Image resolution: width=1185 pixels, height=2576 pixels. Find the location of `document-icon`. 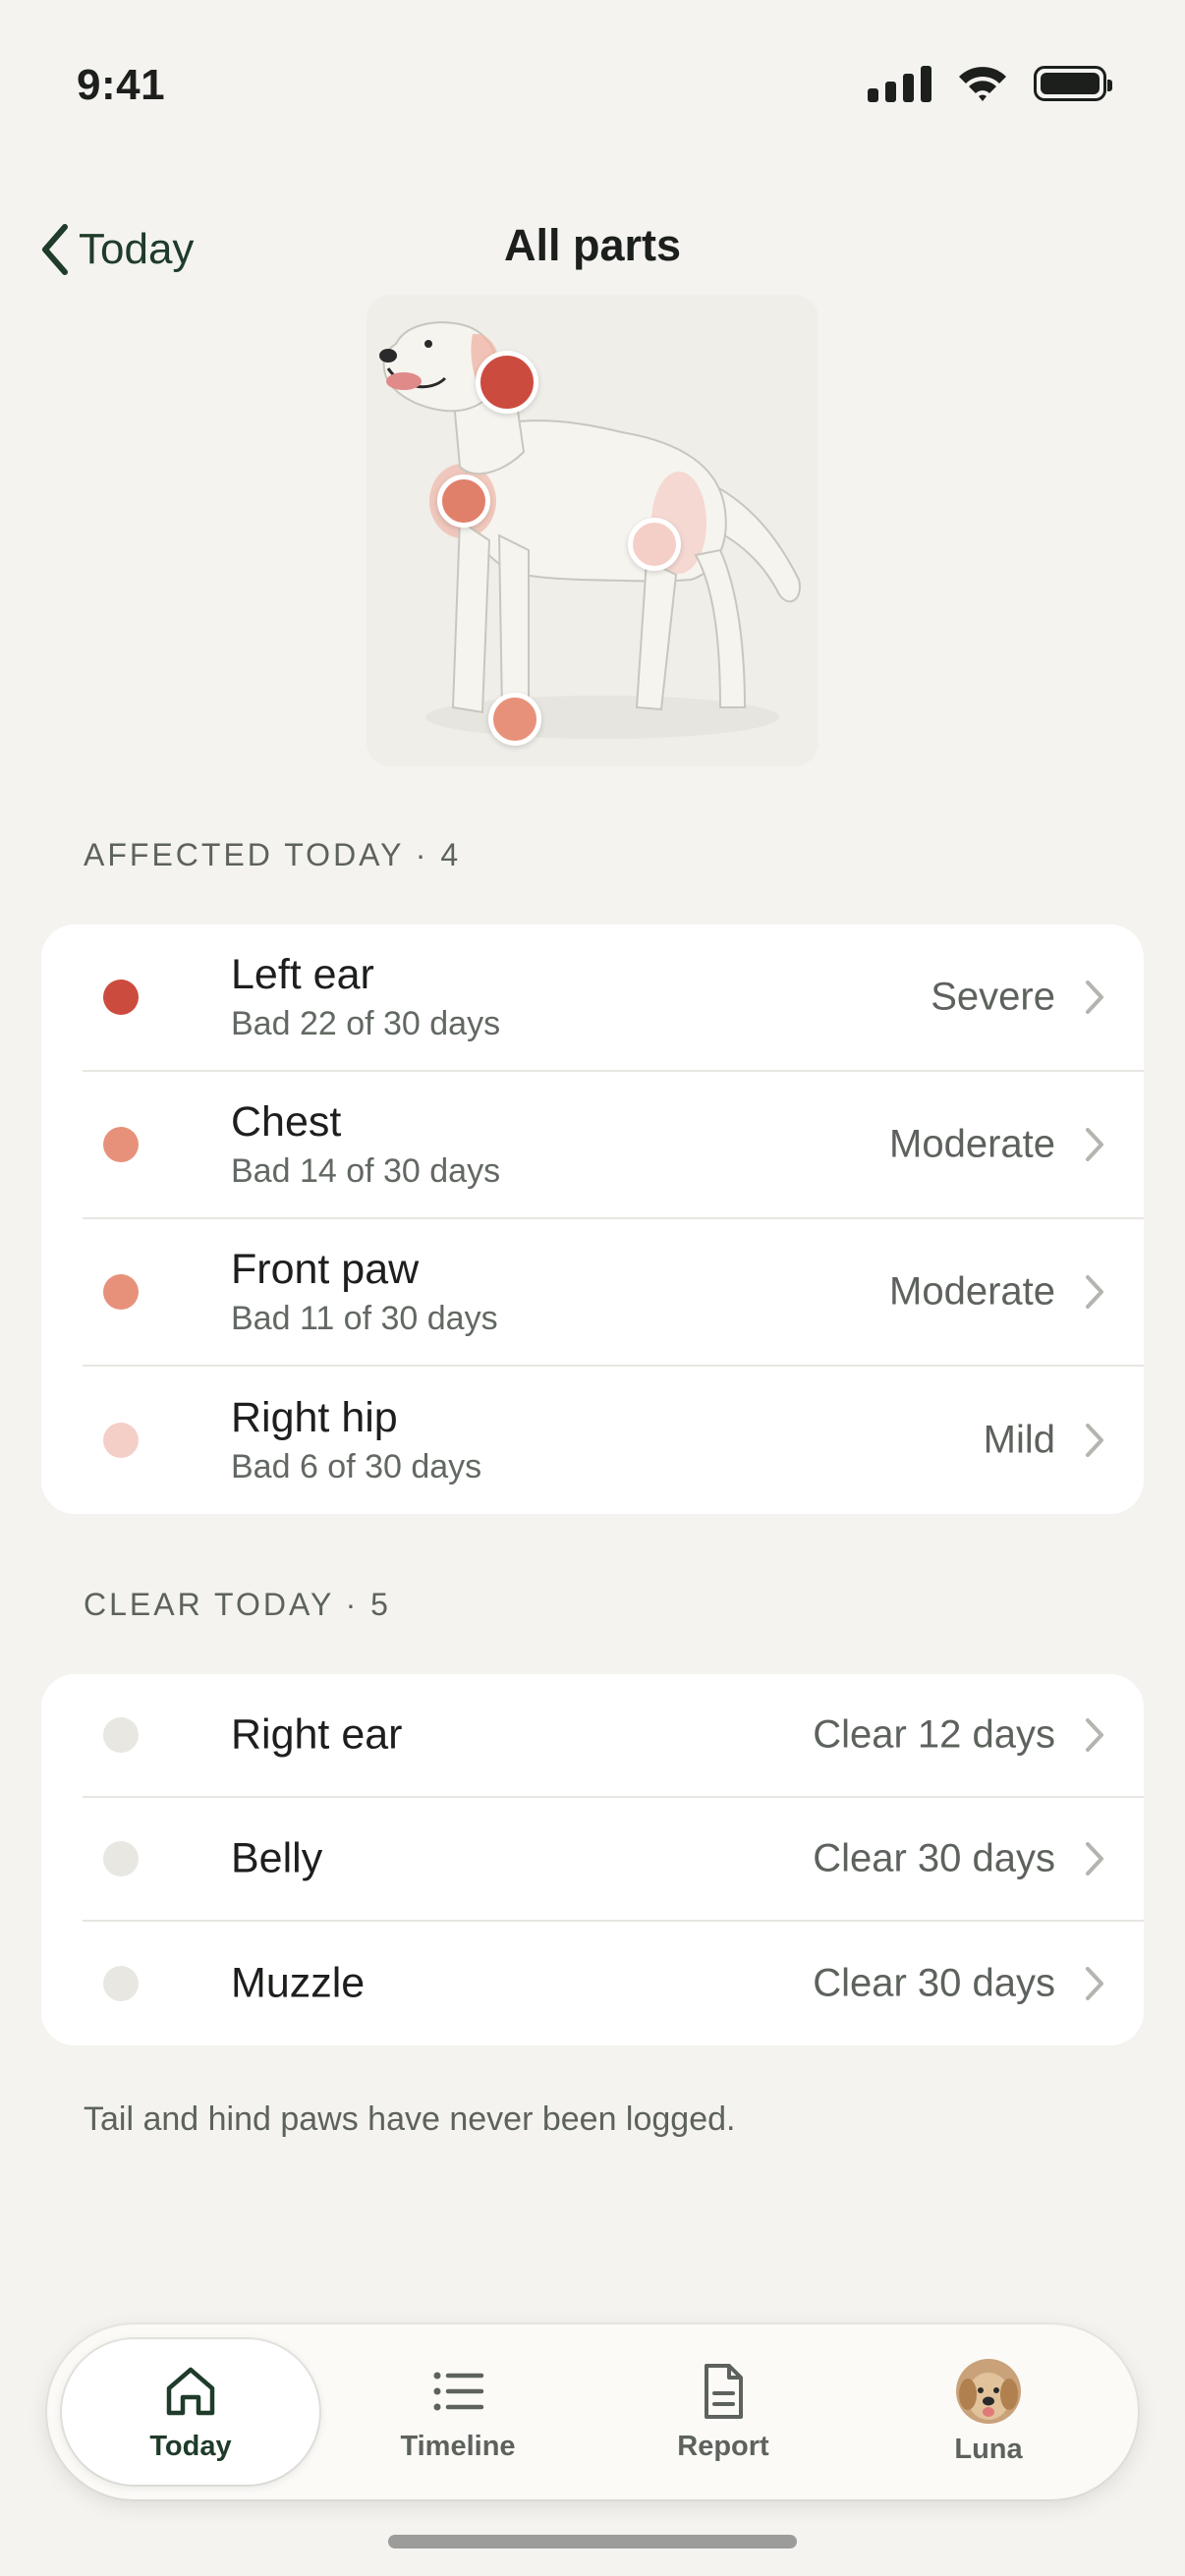

document-icon is located at coordinates (724, 2391).